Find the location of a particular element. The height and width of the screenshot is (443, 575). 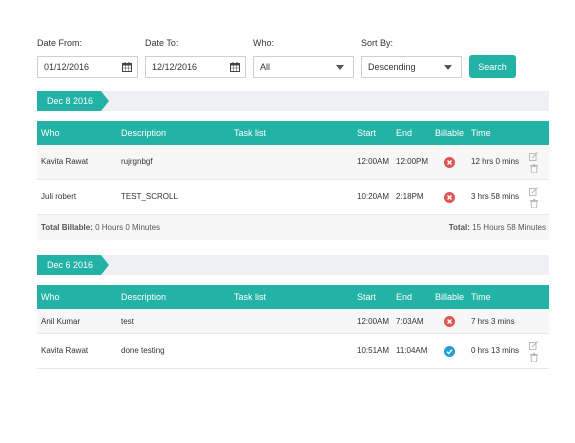

cell-end: 11:04AM is located at coordinates (412, 350).